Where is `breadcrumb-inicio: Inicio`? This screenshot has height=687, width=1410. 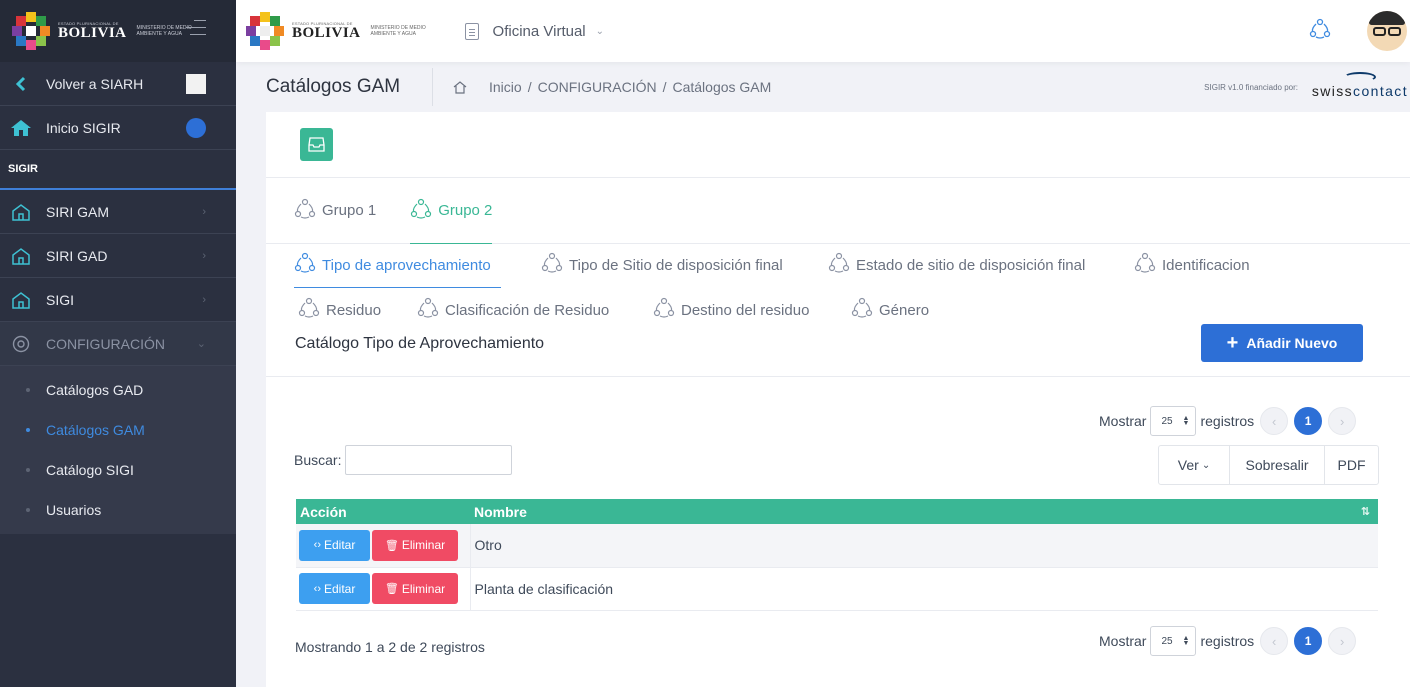
breadcrumb-inicio: Inicio is located at coordinates (505, 87).